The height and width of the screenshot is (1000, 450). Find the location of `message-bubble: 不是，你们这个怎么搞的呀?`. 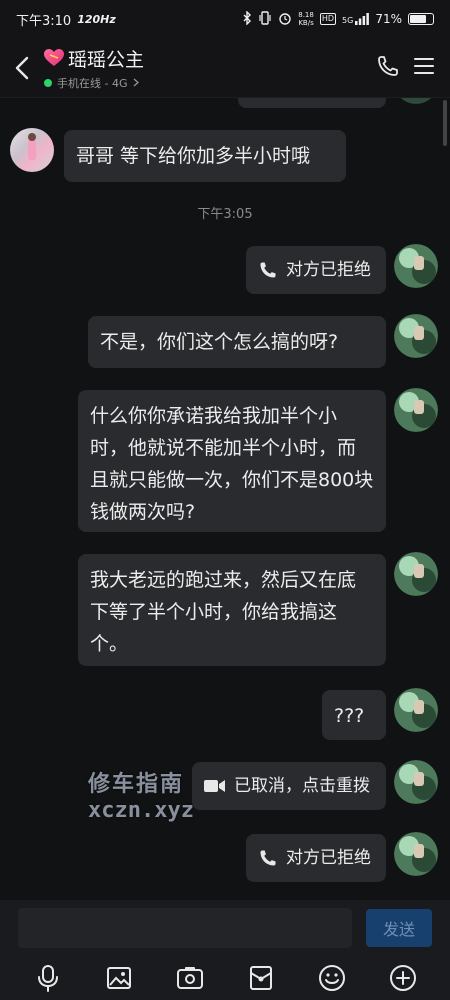

message-bubble: 不是，你们这个怎么搞的呀? is located at coordinates (237, 342).